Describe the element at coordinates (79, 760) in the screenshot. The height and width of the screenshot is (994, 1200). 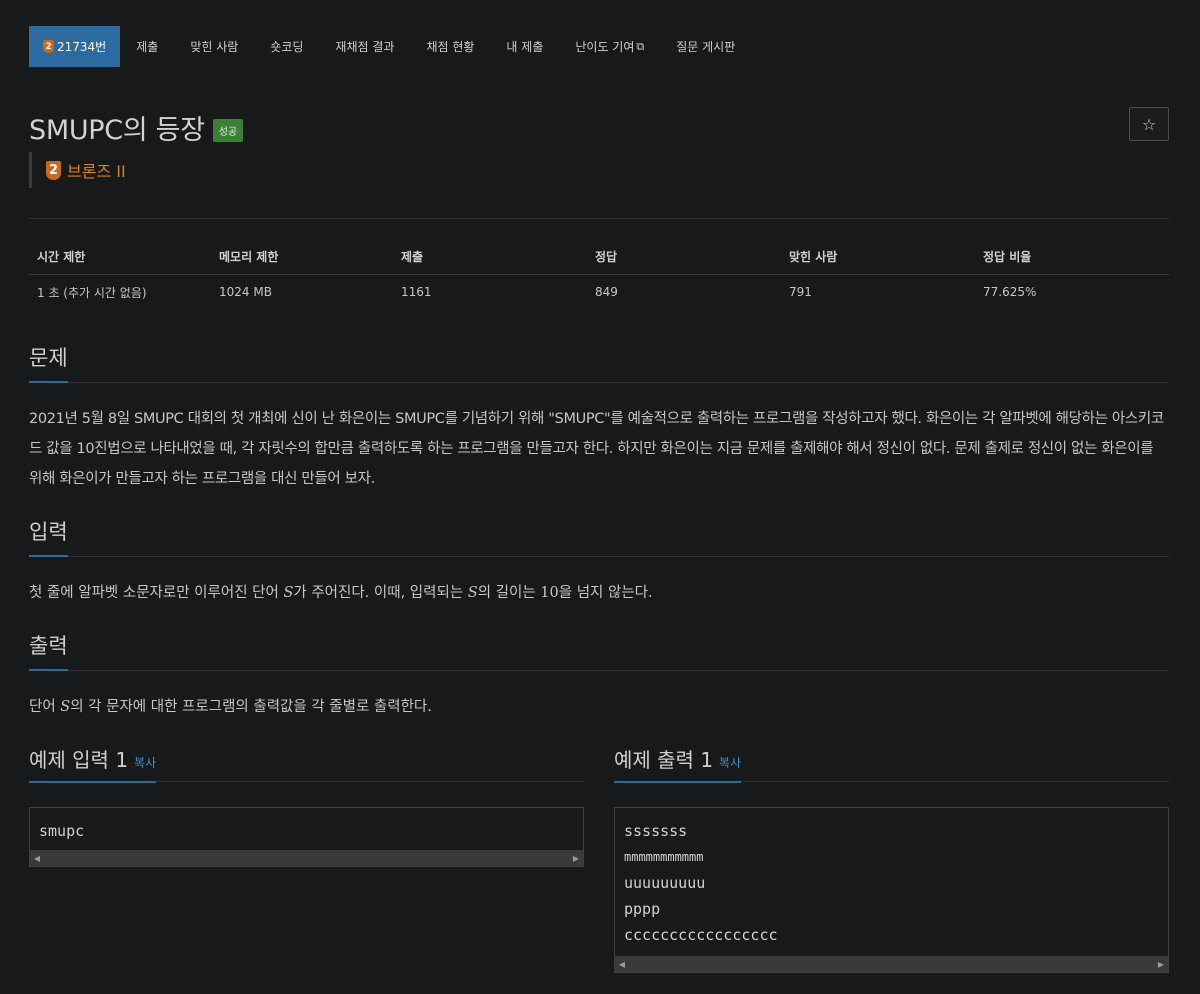
I see `sample-input-title: 예제 입력 1` at that location.